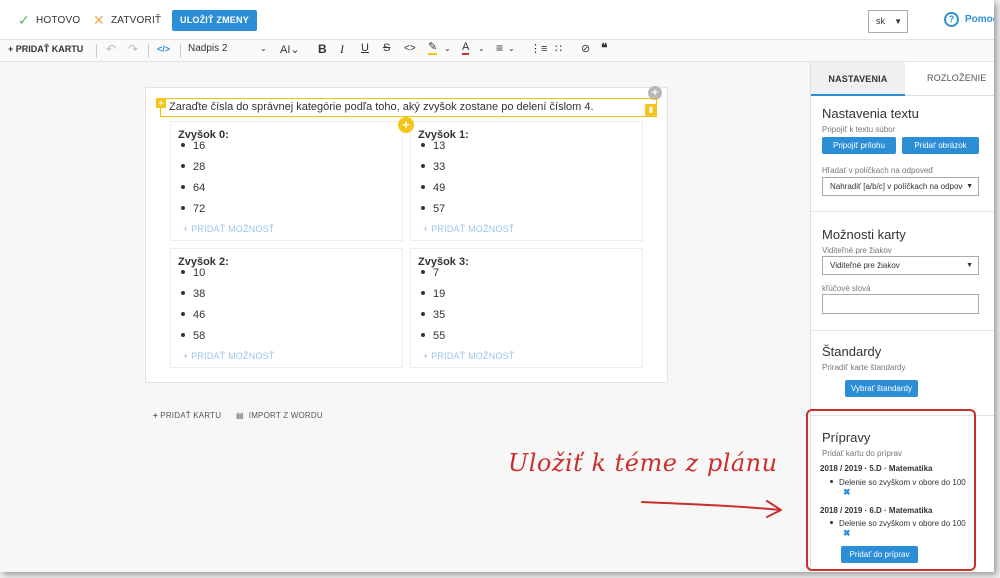 The height and width of the screenshot is (578, 1000). I want to click on done-button: ✓ HOTOVO, so click(49, 20).